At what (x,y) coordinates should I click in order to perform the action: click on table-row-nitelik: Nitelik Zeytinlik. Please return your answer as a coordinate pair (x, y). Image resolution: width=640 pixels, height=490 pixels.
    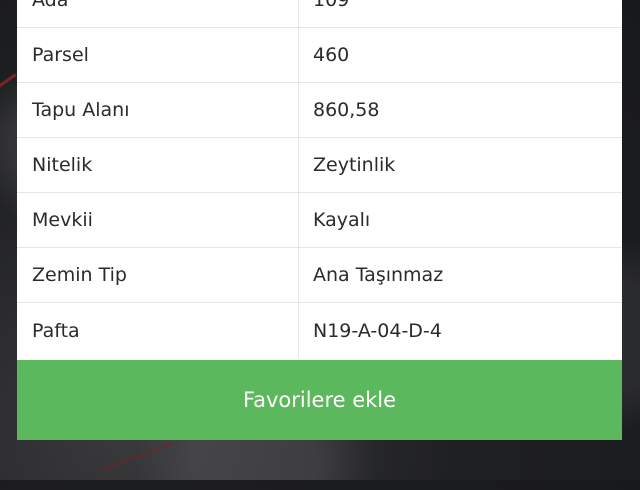
    Looking at the image, I should click on (319, 165).